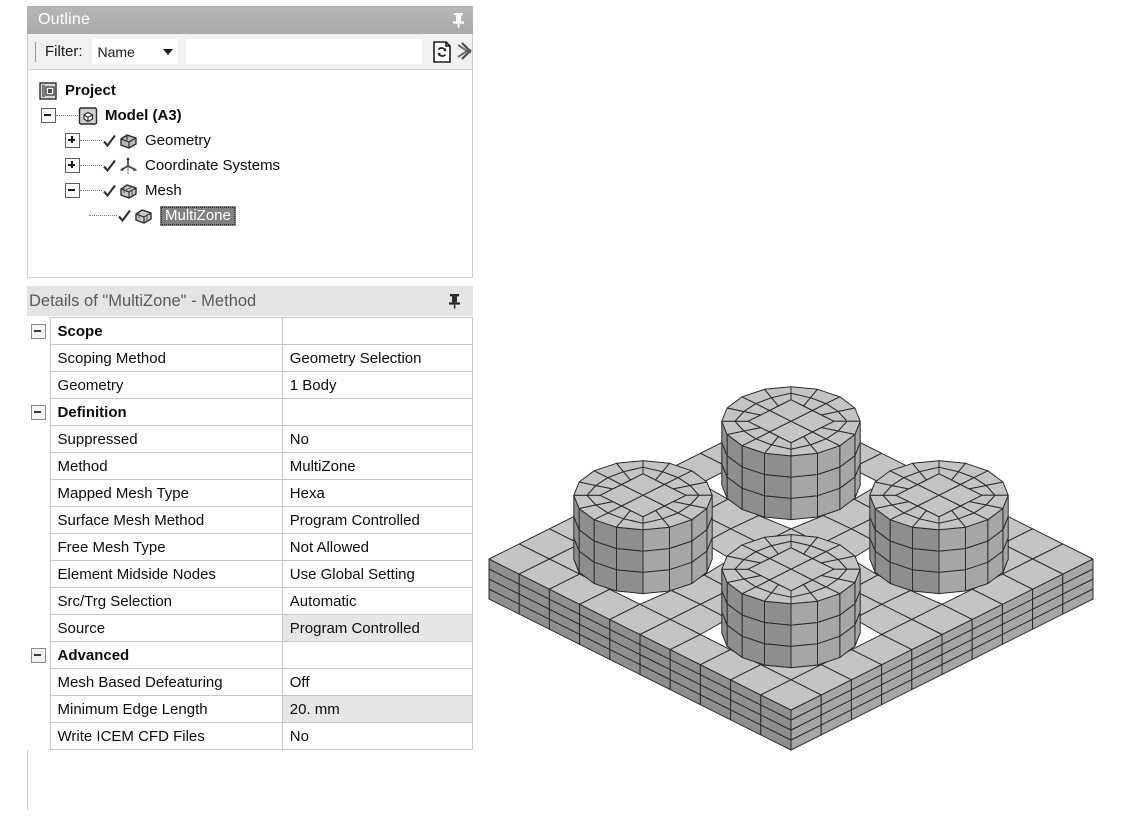  Describe the element at coordinates (213, 165) in the screenshot. I see `tree-item-label: Coordinate Systems` at that location.